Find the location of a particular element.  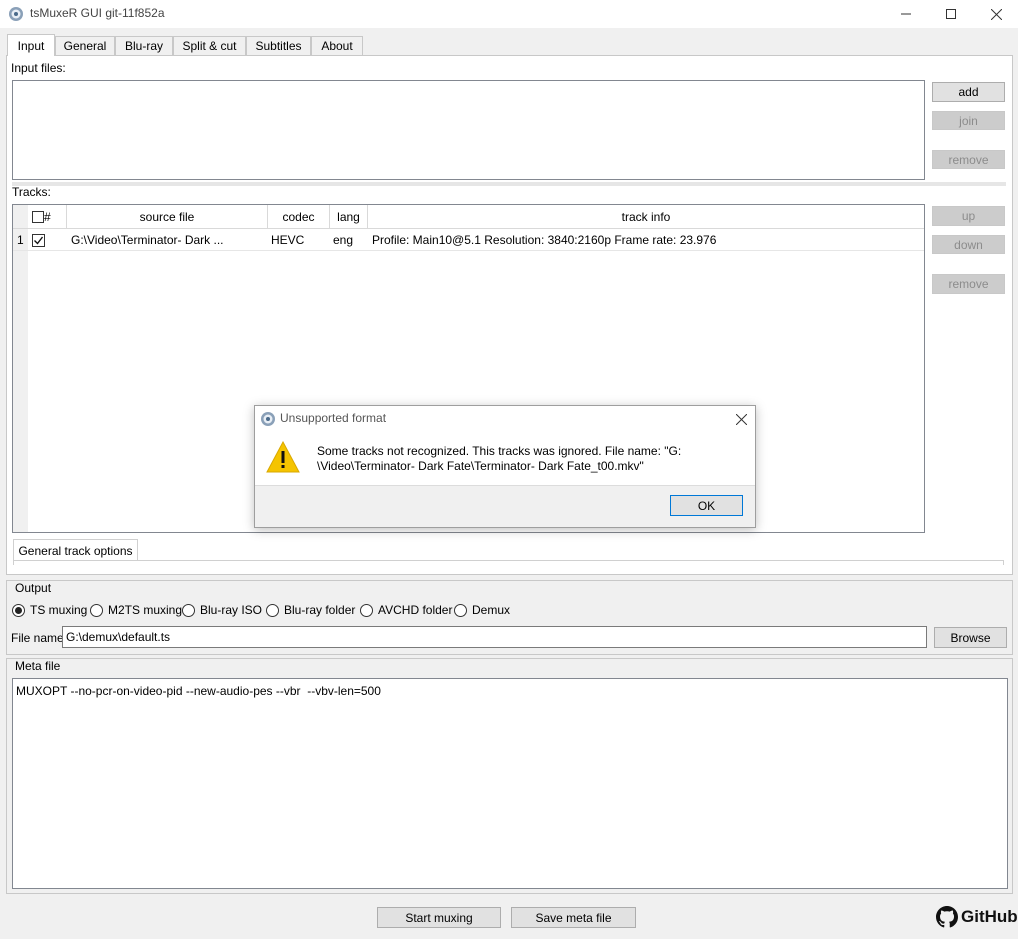

row-header-gutter is located at coordinates (20, 380).